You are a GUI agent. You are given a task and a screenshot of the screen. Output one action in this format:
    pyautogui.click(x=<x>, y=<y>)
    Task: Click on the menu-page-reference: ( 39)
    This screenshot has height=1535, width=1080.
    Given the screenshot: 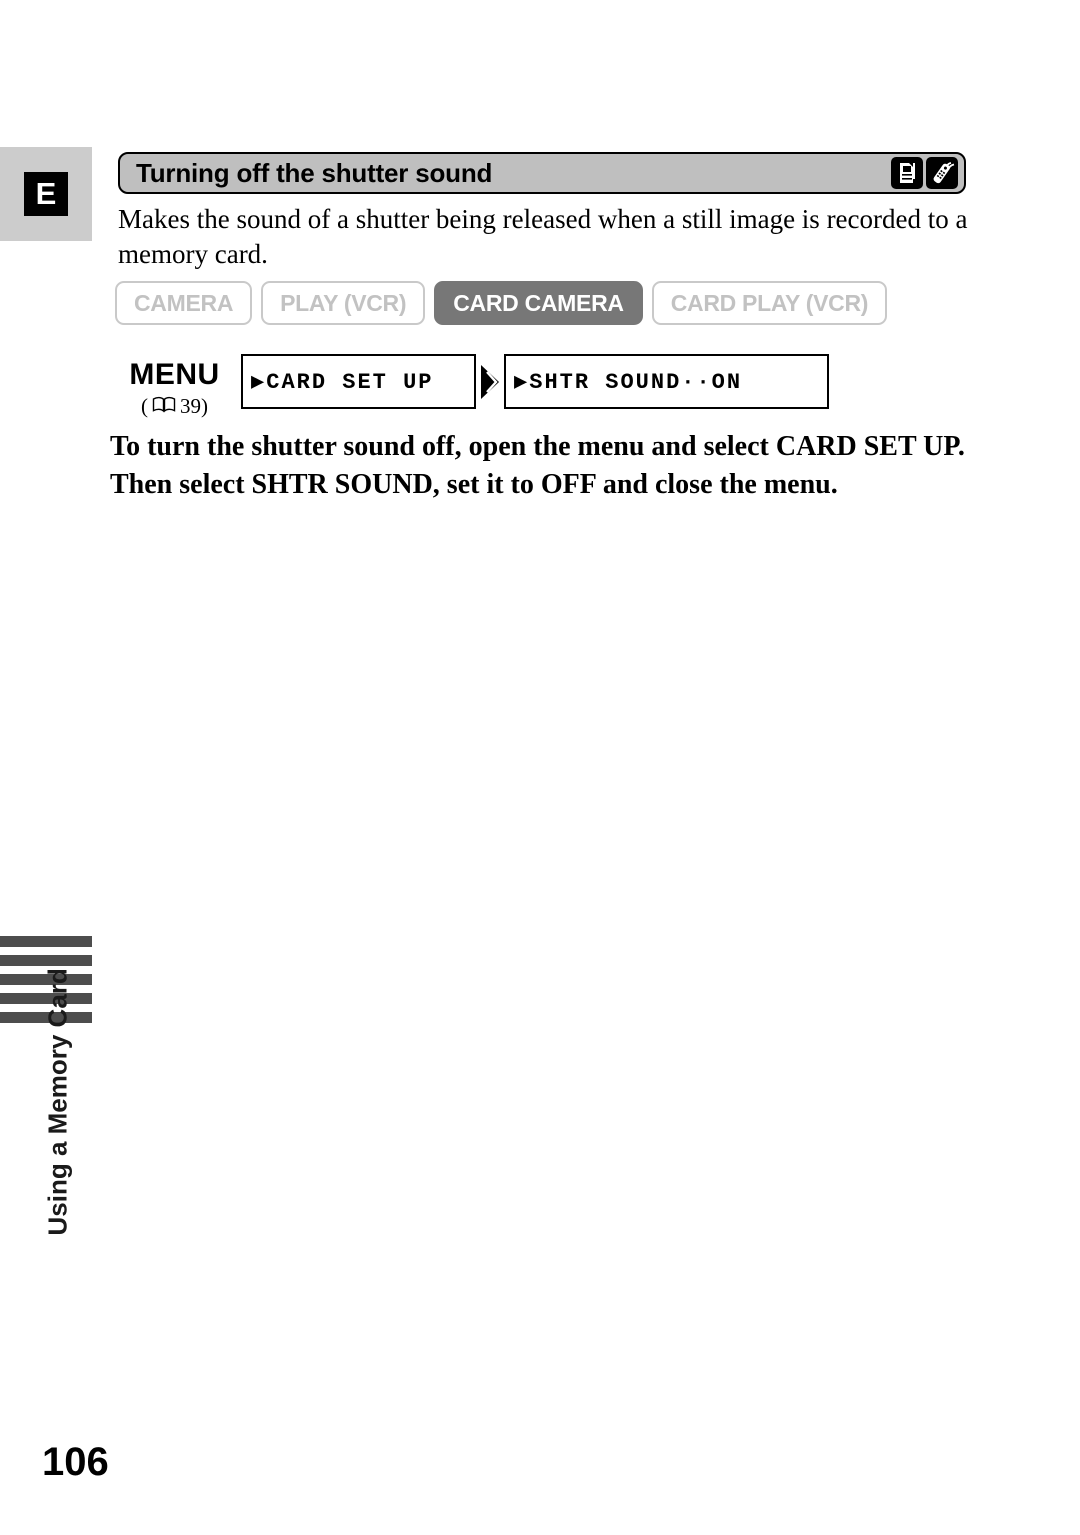 What is the action you would take?
    pyautogui.click(x=174, y=406)
    